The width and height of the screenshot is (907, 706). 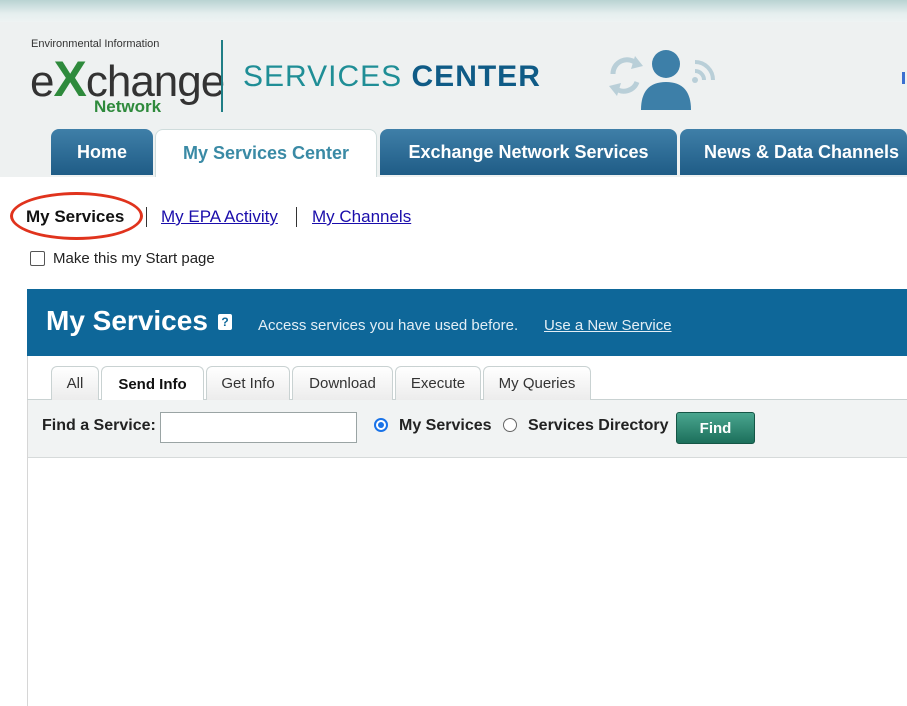 I want to click on use-new-service-link: Use a New Service, so click(x=608, y=325).